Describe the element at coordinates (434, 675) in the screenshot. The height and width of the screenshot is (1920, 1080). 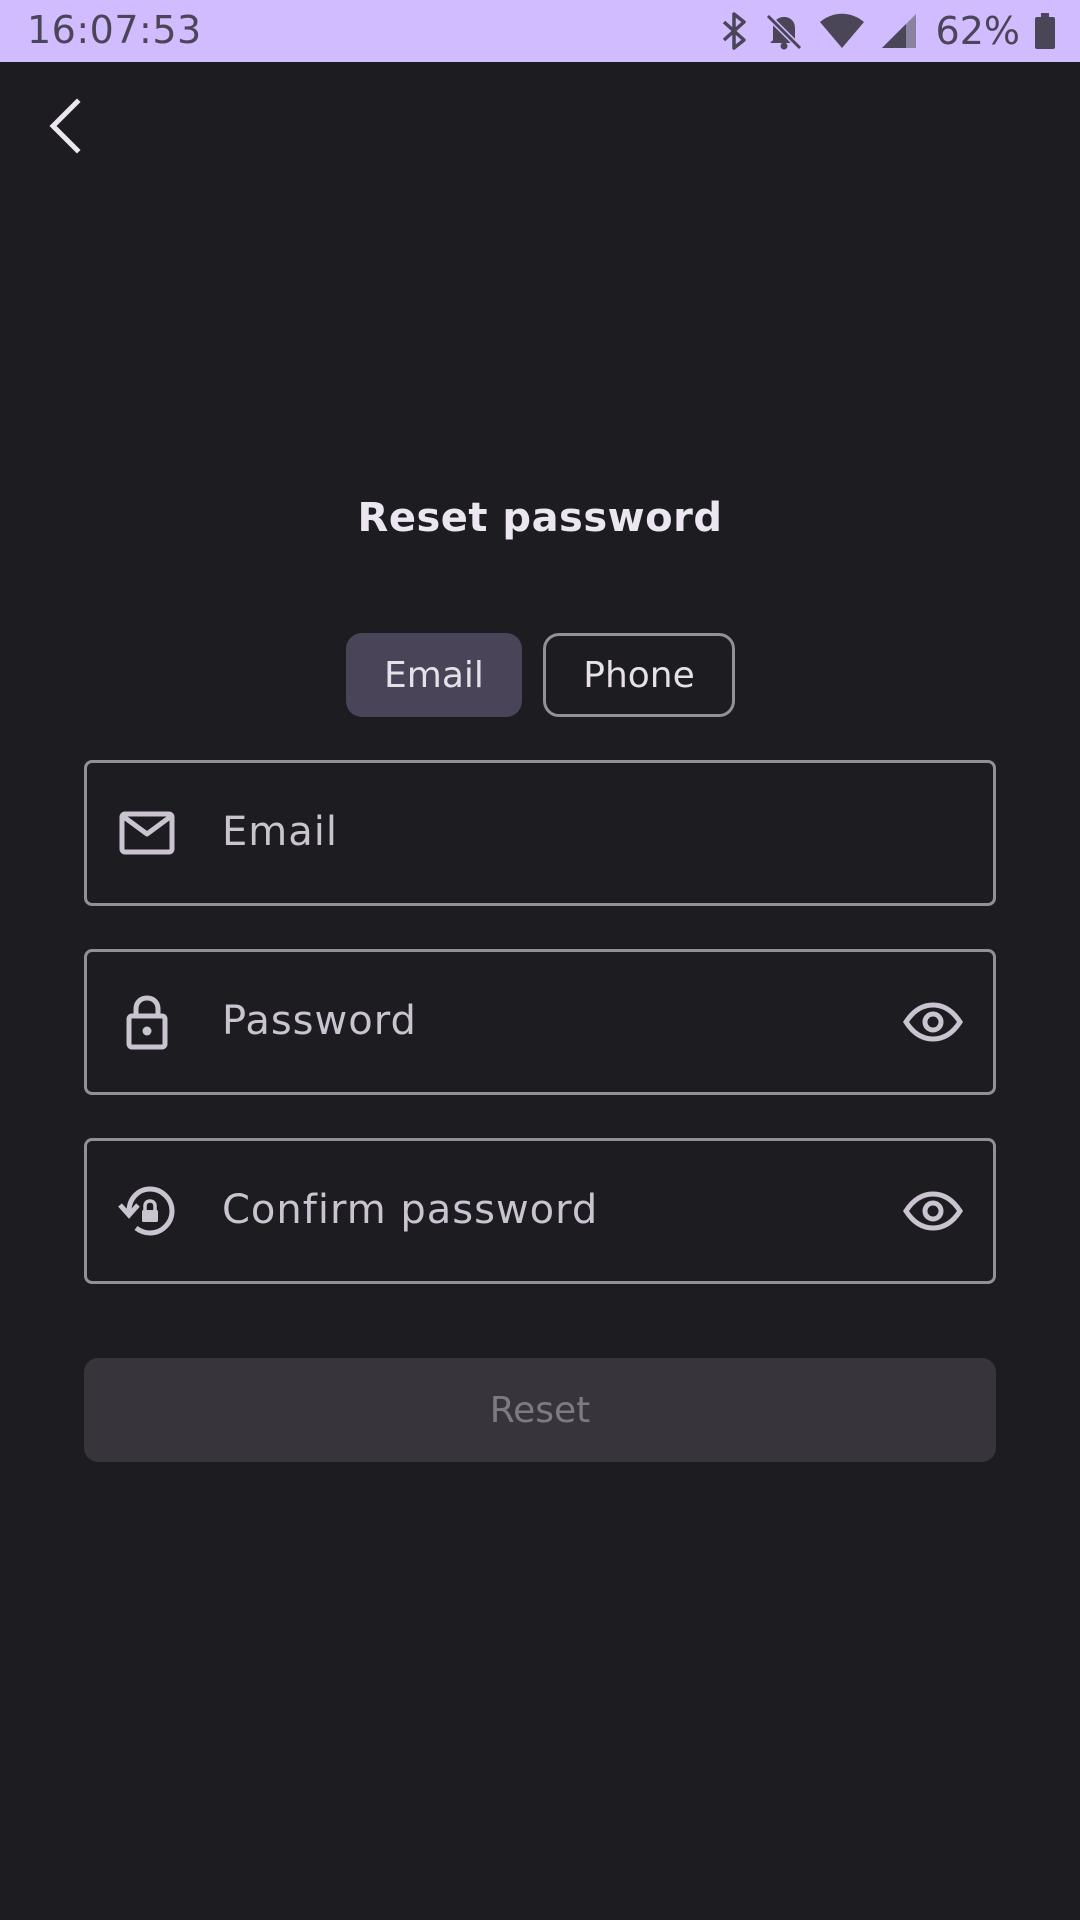
I see `tab-email: Email` at that location.